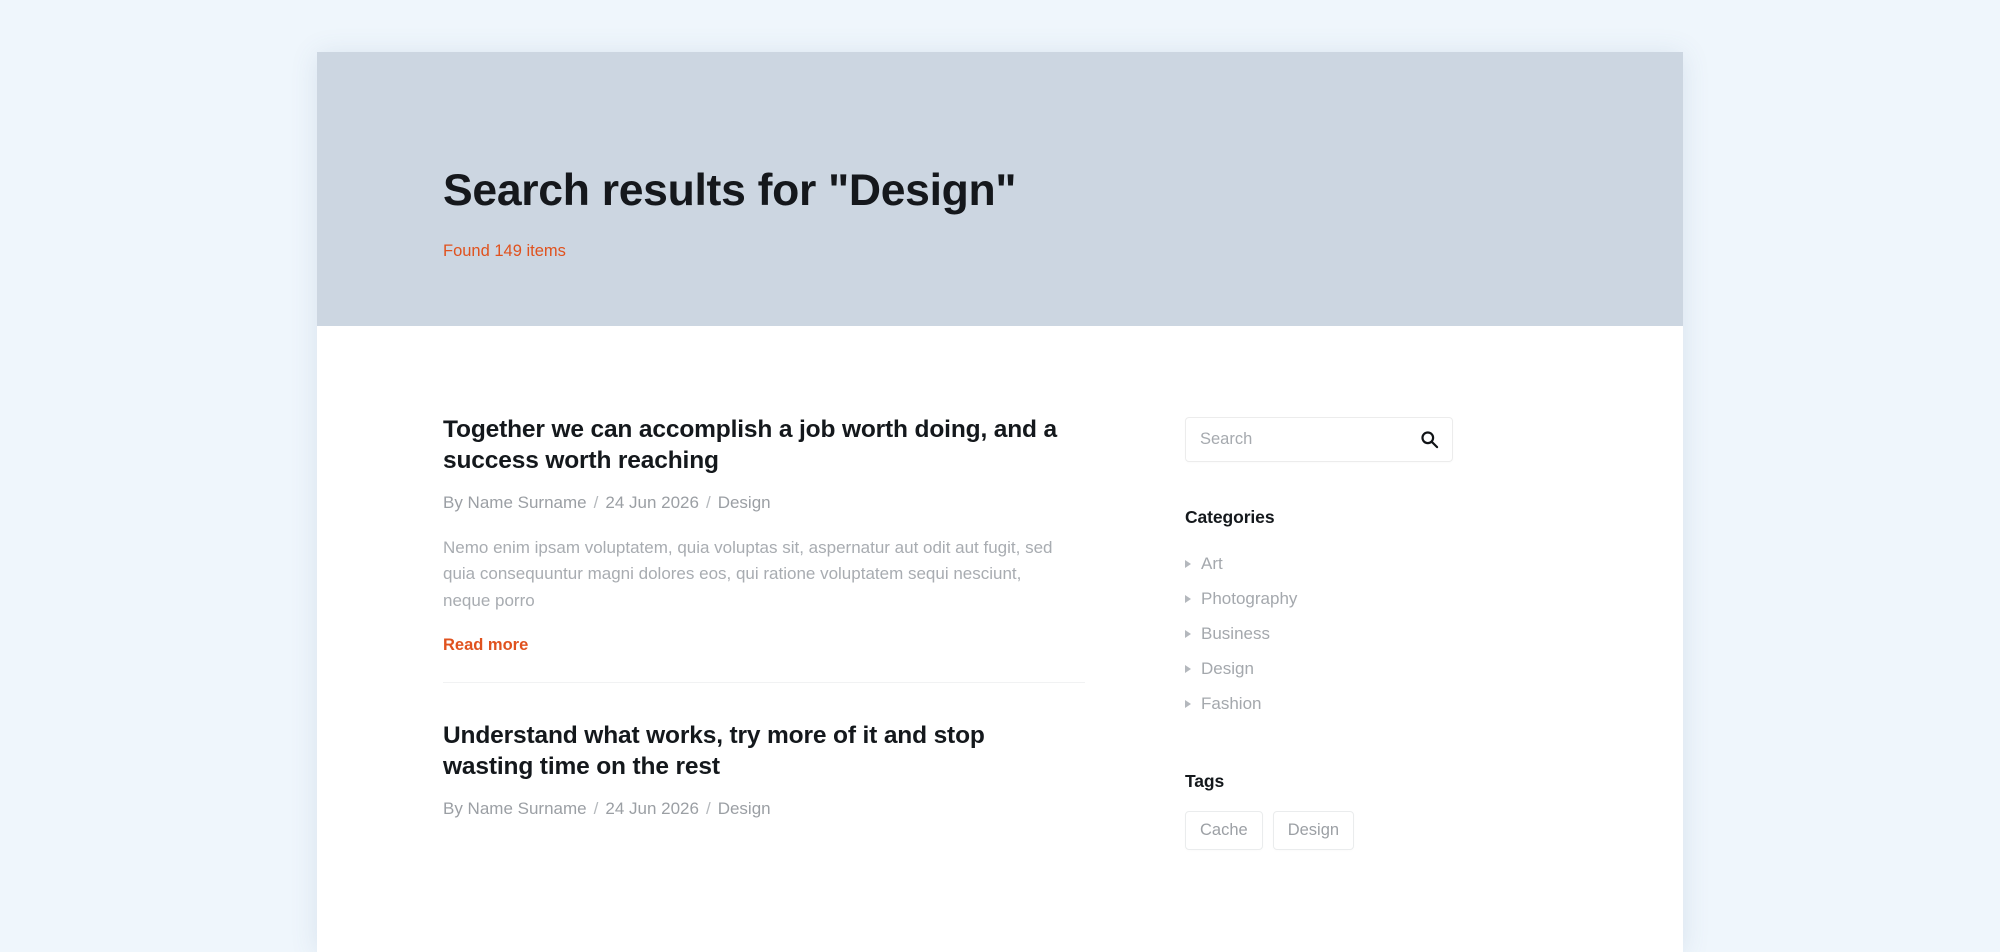 The height and width of the screenshot is (952, 2000). I want to click on sidebar-item-business: Business, so click(1319, 633).